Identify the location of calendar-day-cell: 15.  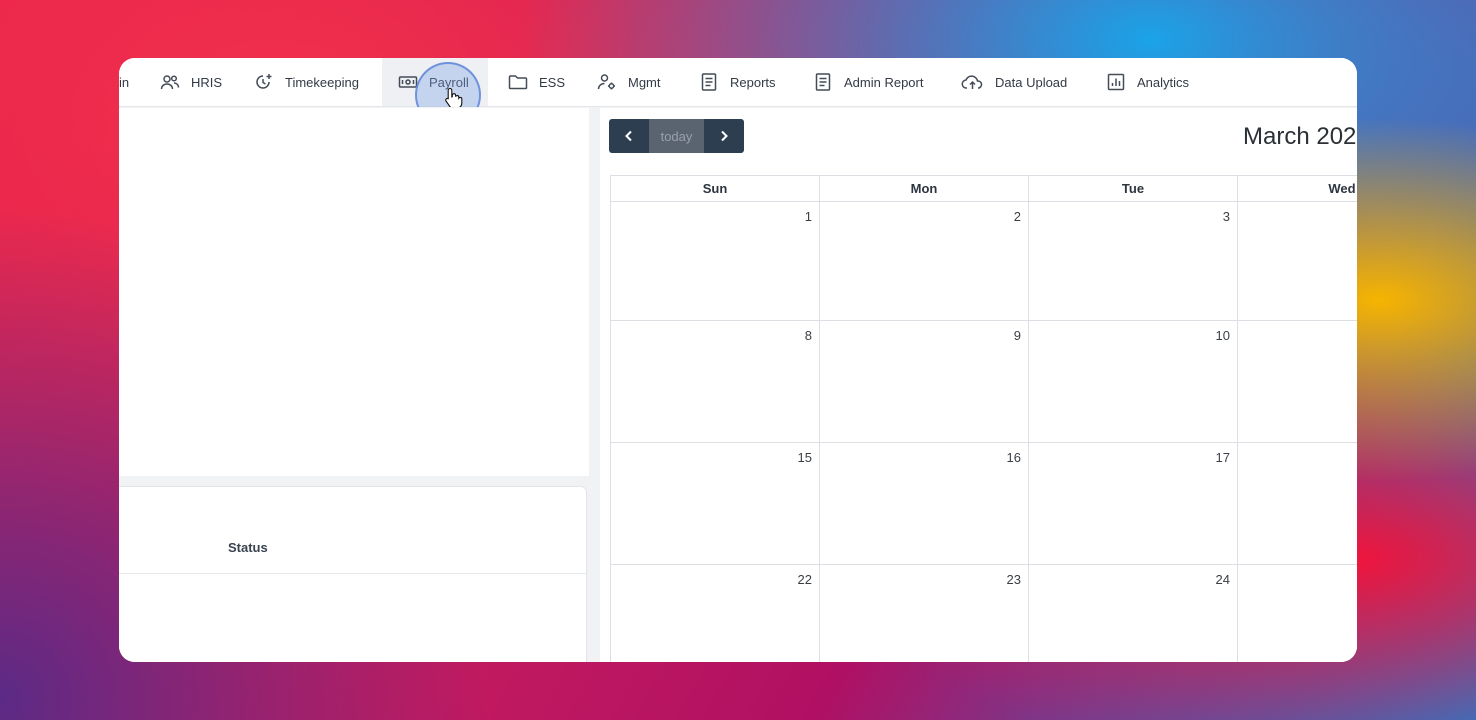
(715, 503).